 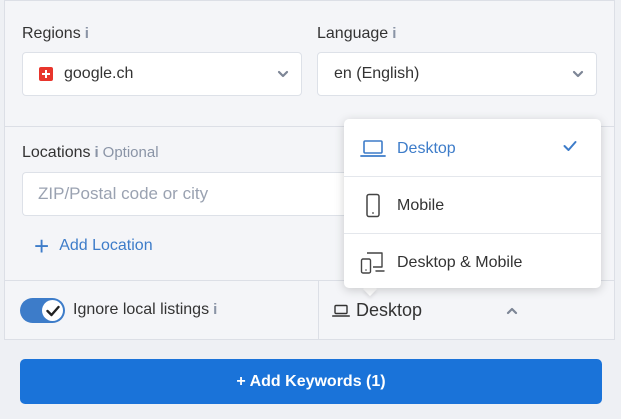 What do you see at coordinates (373, 263) in the screenshot?
I see `desktop-mobile-icon` at bounding box center [373, 263].